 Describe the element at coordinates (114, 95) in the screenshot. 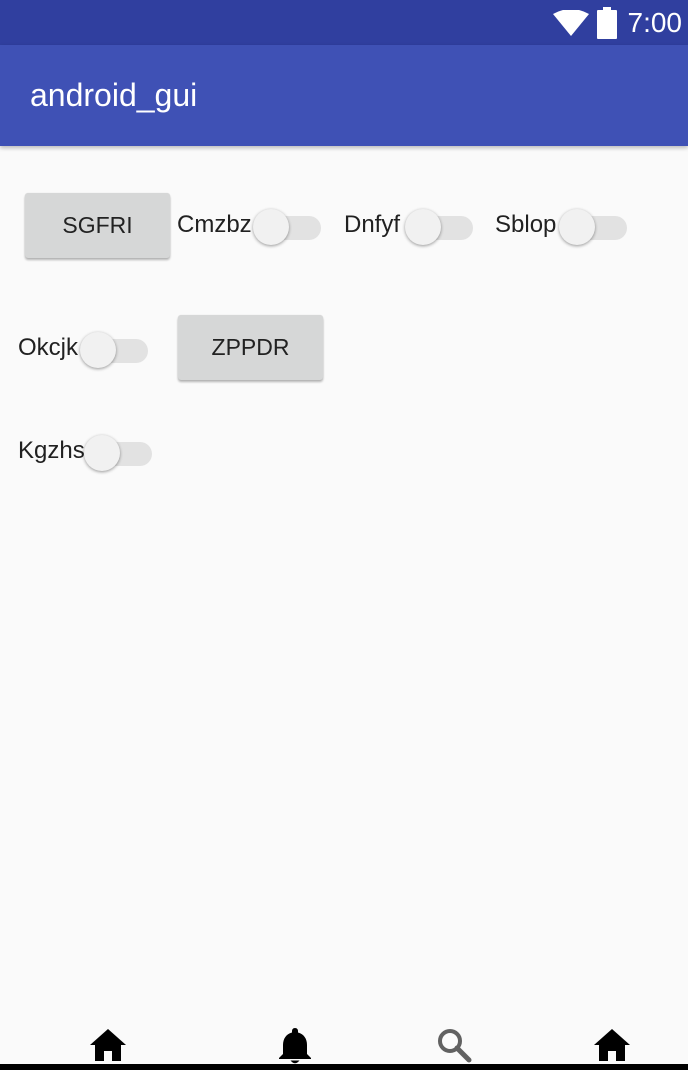

I see `app-title: android_gui` at that location.